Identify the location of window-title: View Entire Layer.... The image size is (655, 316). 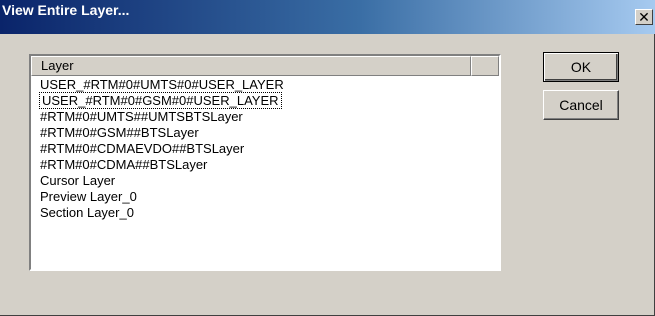
(66, 10).